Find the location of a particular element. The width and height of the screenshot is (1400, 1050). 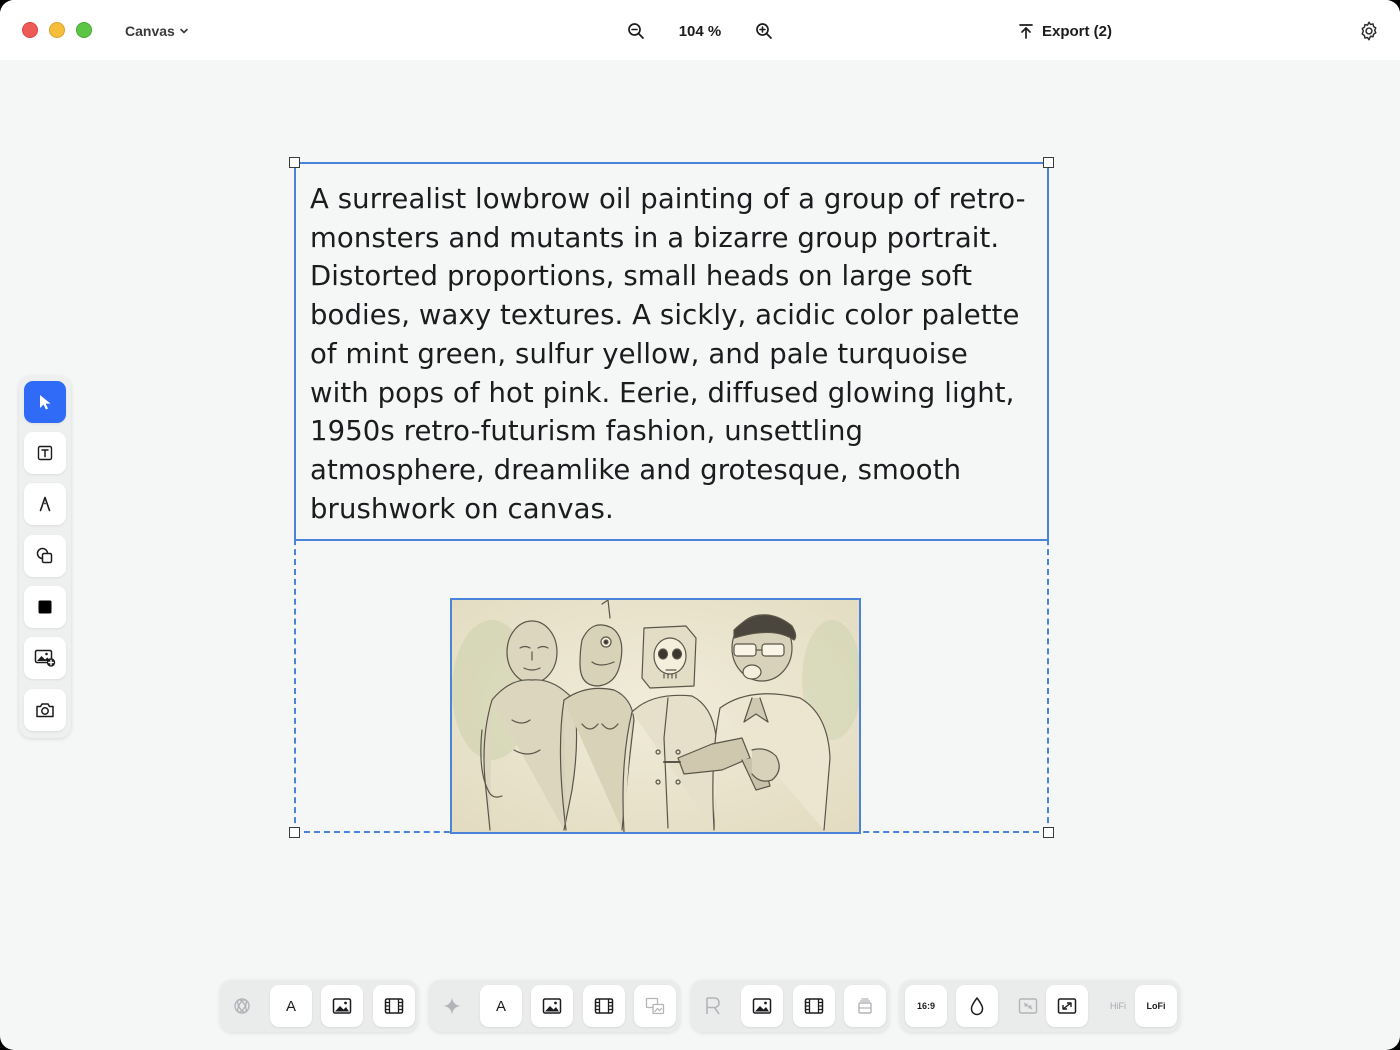

sketch-illustration is located at coordinates (655, 716).